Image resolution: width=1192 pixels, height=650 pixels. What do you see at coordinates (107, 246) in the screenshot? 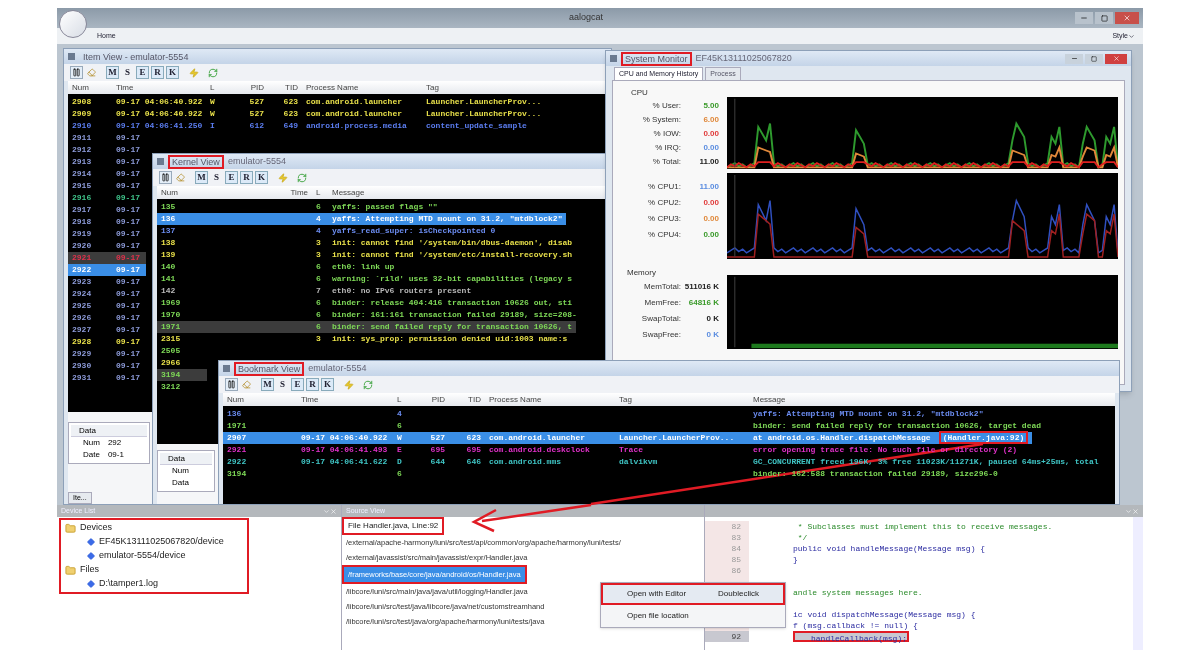
I see `log-row: 2920 09-17` at bounding box center [107, 246].